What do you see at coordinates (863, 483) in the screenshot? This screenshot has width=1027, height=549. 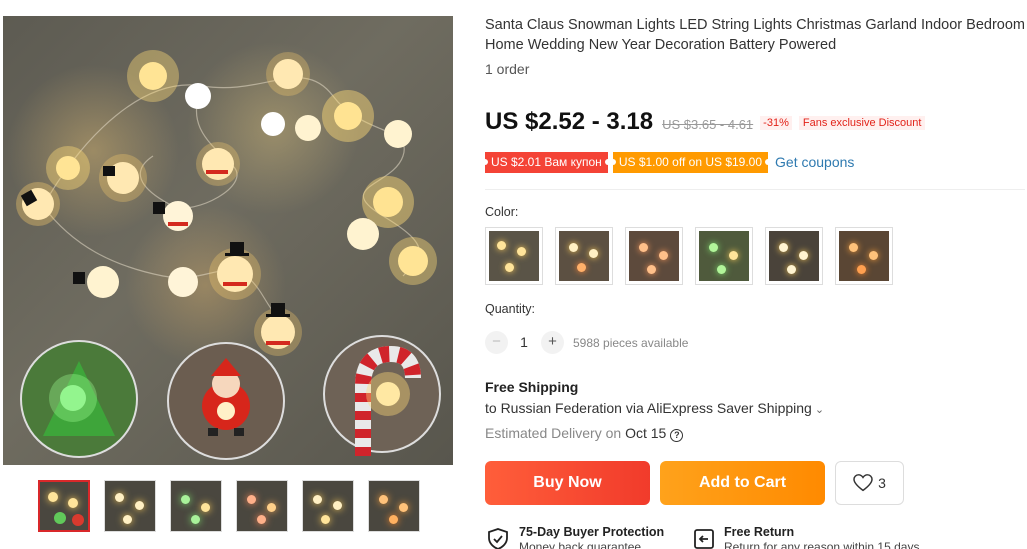 I see `heart-icon` at bounding box center [863, 483].